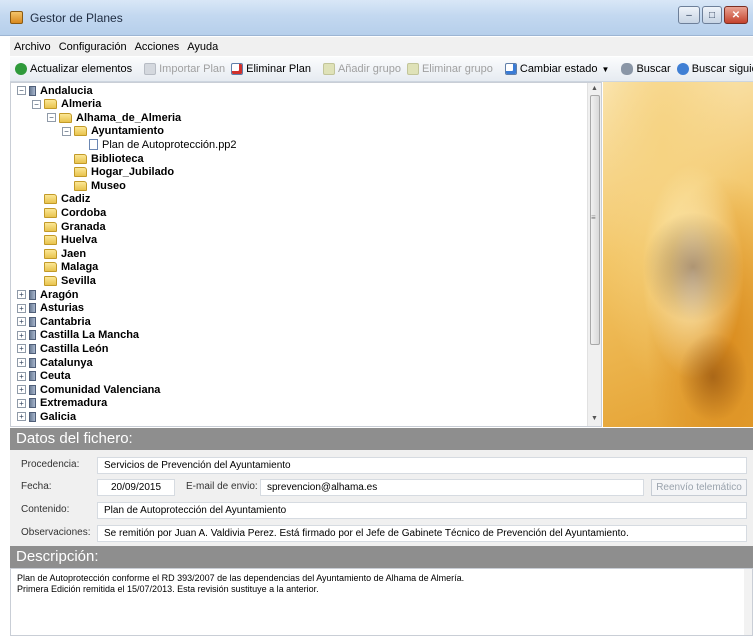  I want to click on search-next-label: Buscar siguiente, so click(722, 69).